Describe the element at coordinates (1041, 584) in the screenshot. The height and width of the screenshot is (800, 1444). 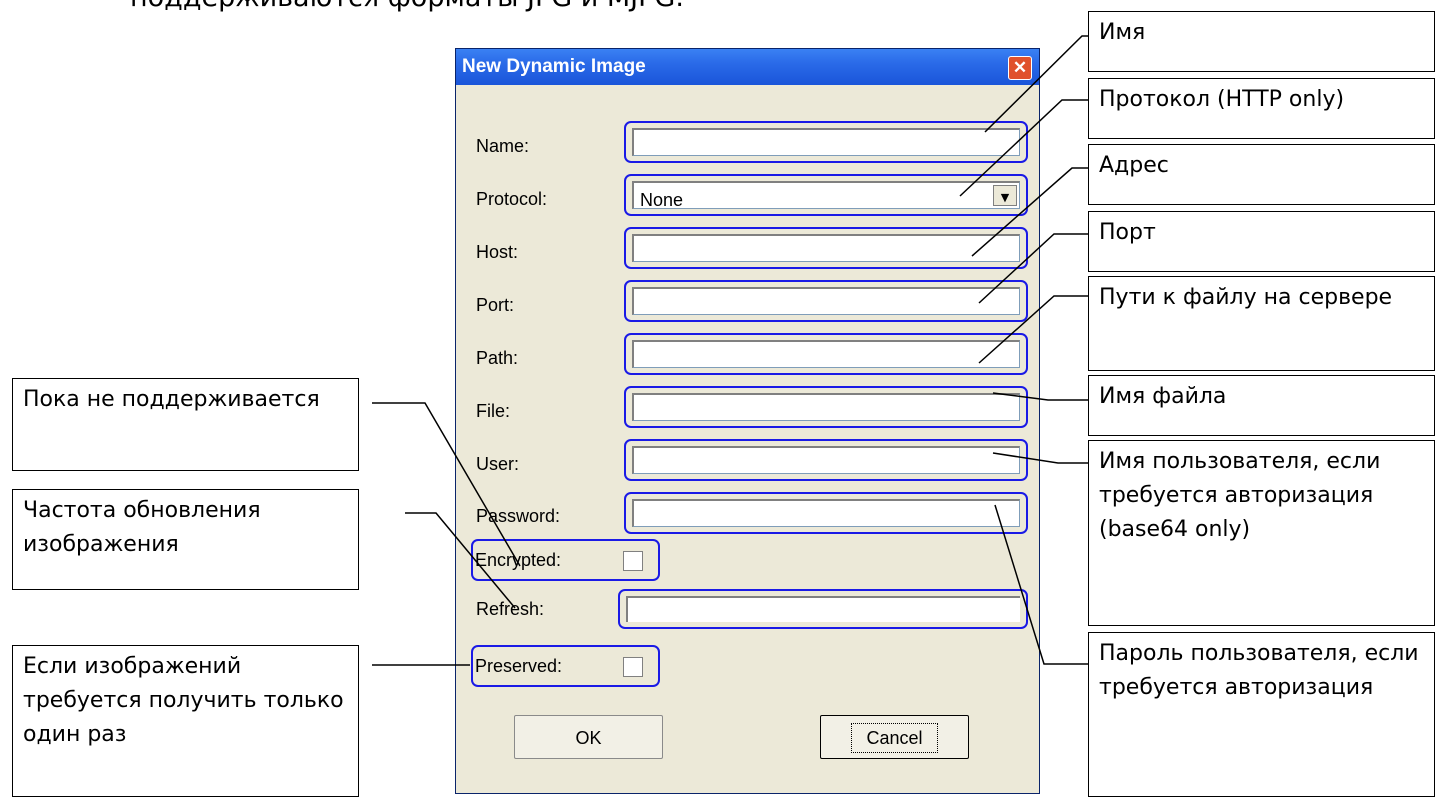
I see `connector-password` at that location.